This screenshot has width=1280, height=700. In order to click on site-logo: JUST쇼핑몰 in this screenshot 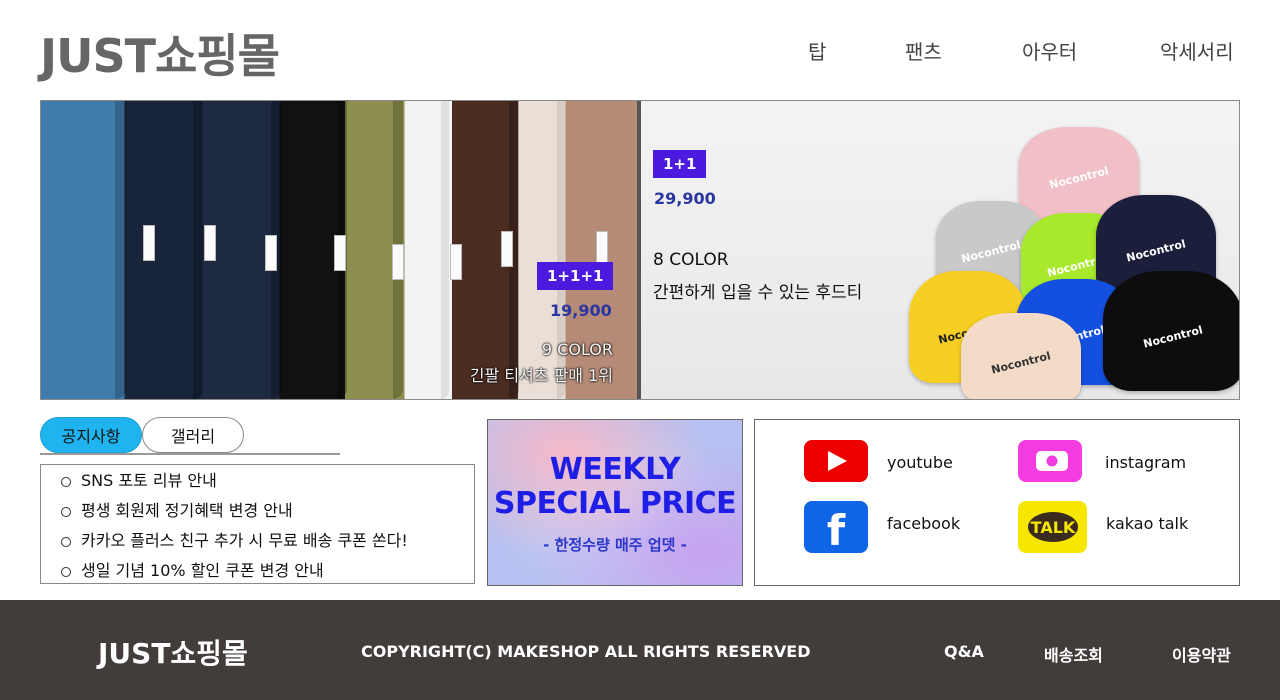, I will do `click(160, 53)`.